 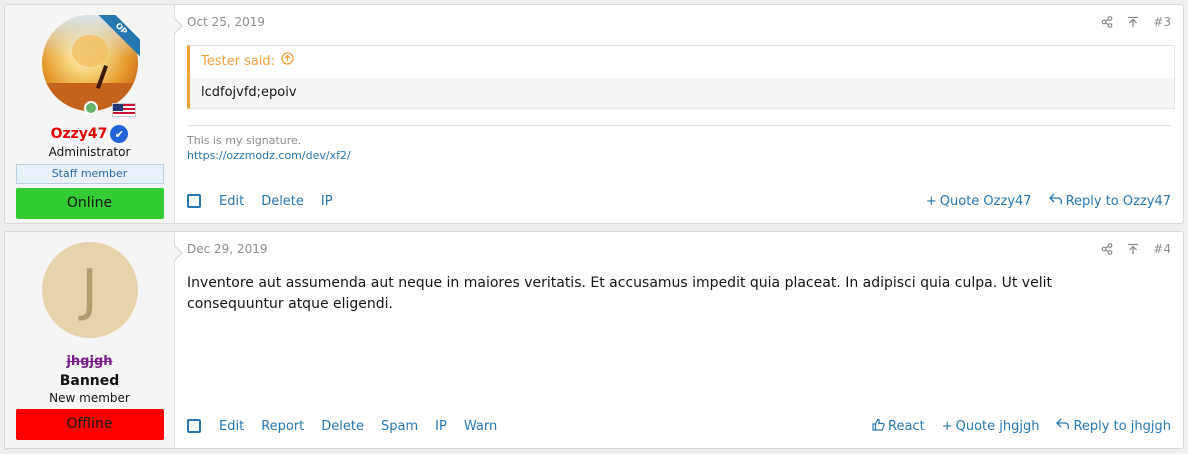 What do you see at coordinates (94, 340) in the screenshot?
I see `user-cell: J jhgjgh Banned New member Offline` at bounding box center [94, 340].